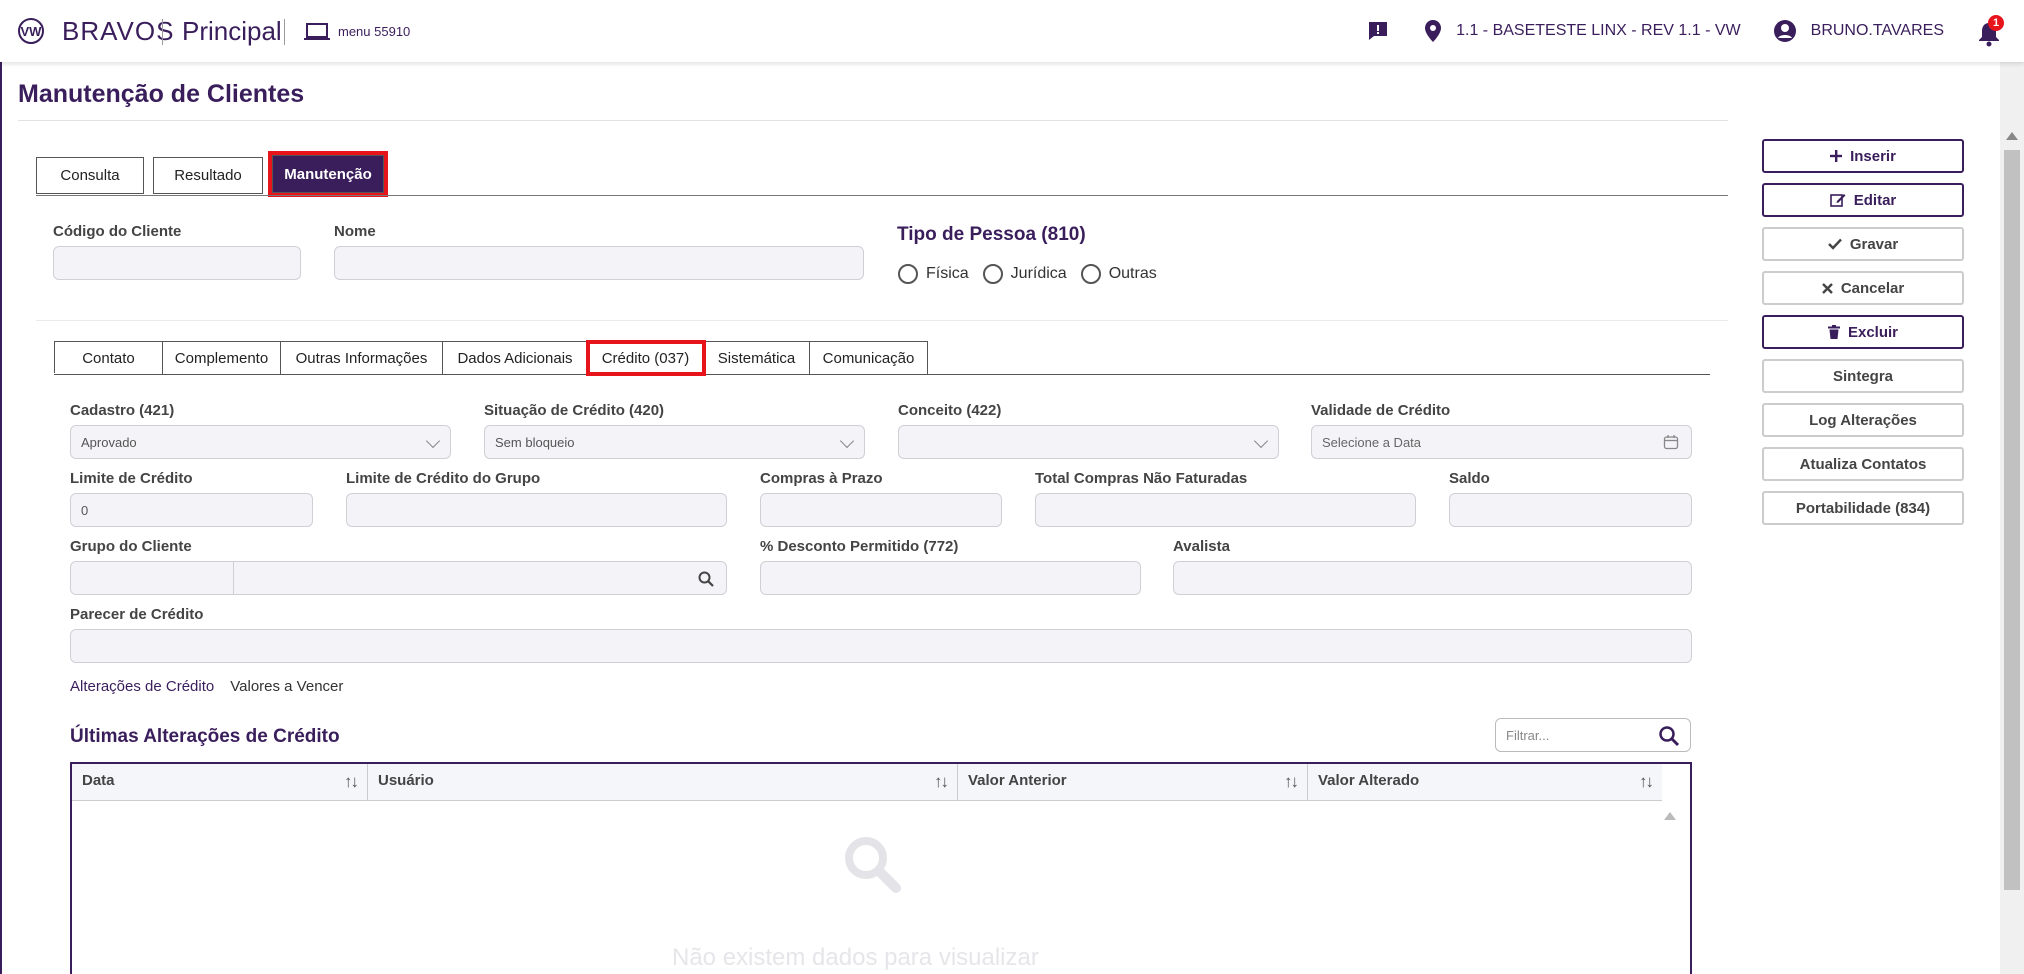 The image size is (2024, 974). Describe the element at coordinates (191, 510) in the screenshot. I see `limite-credito-input: 0` at that location.